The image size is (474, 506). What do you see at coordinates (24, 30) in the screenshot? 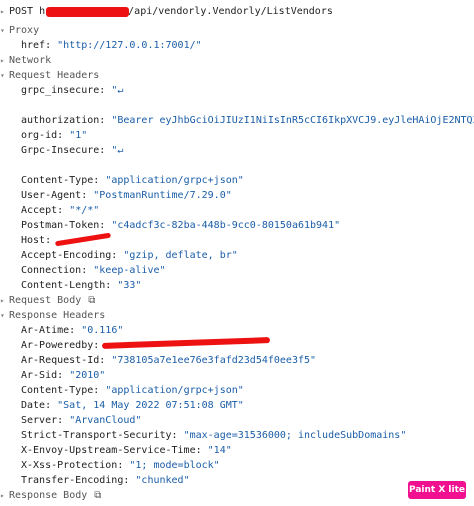
I see `section-title-proxy: Proxy` at bounding box center [24, 30].